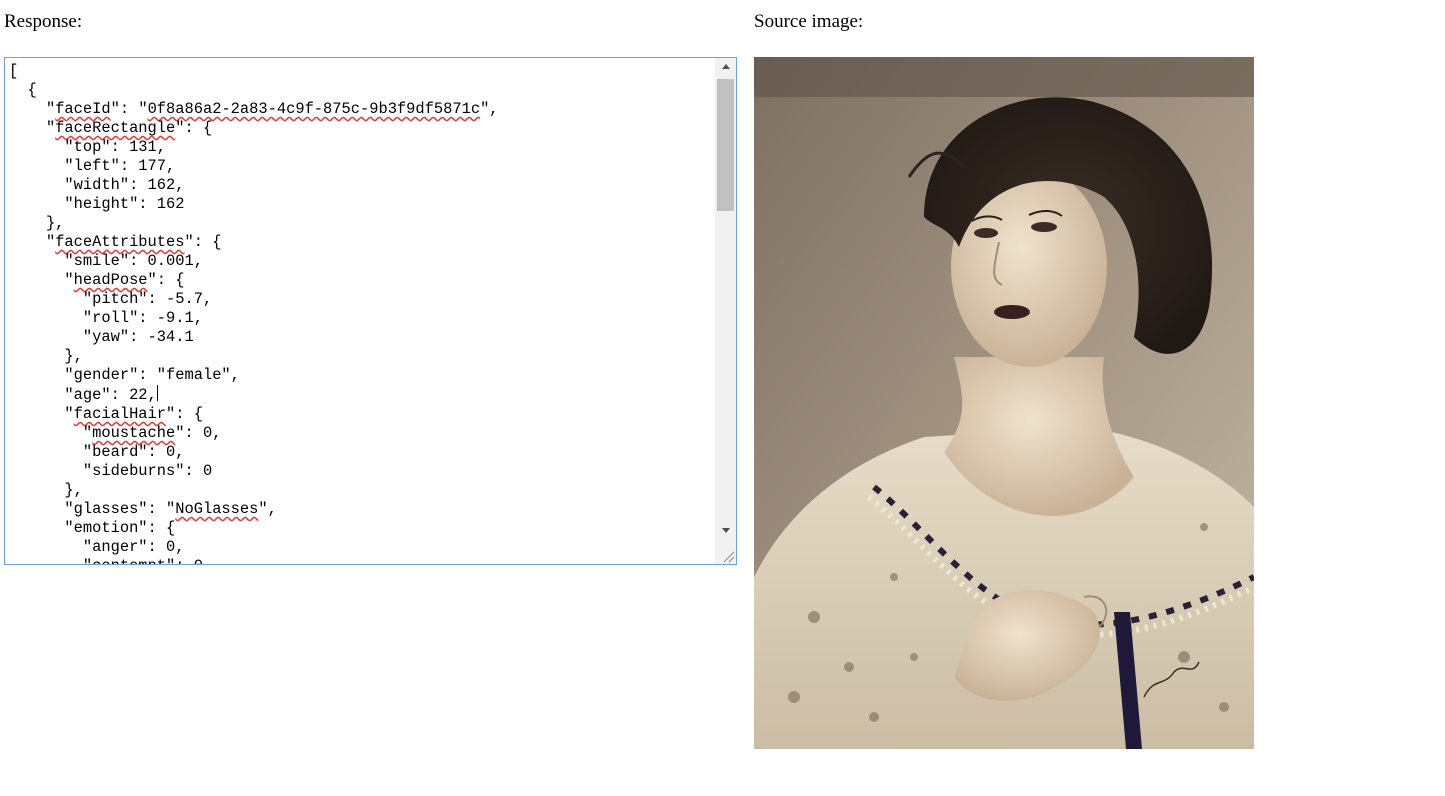 Image resolution: width=1445 pixels, height=796 pixels. I want to click on vertical-scrollbar, so click(725, 311).